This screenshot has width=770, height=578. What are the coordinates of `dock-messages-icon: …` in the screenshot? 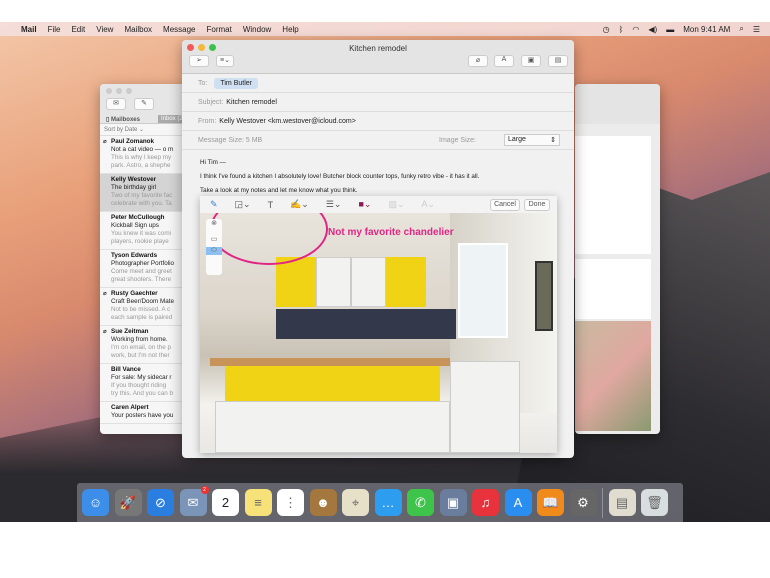 It's located at (388, 502).